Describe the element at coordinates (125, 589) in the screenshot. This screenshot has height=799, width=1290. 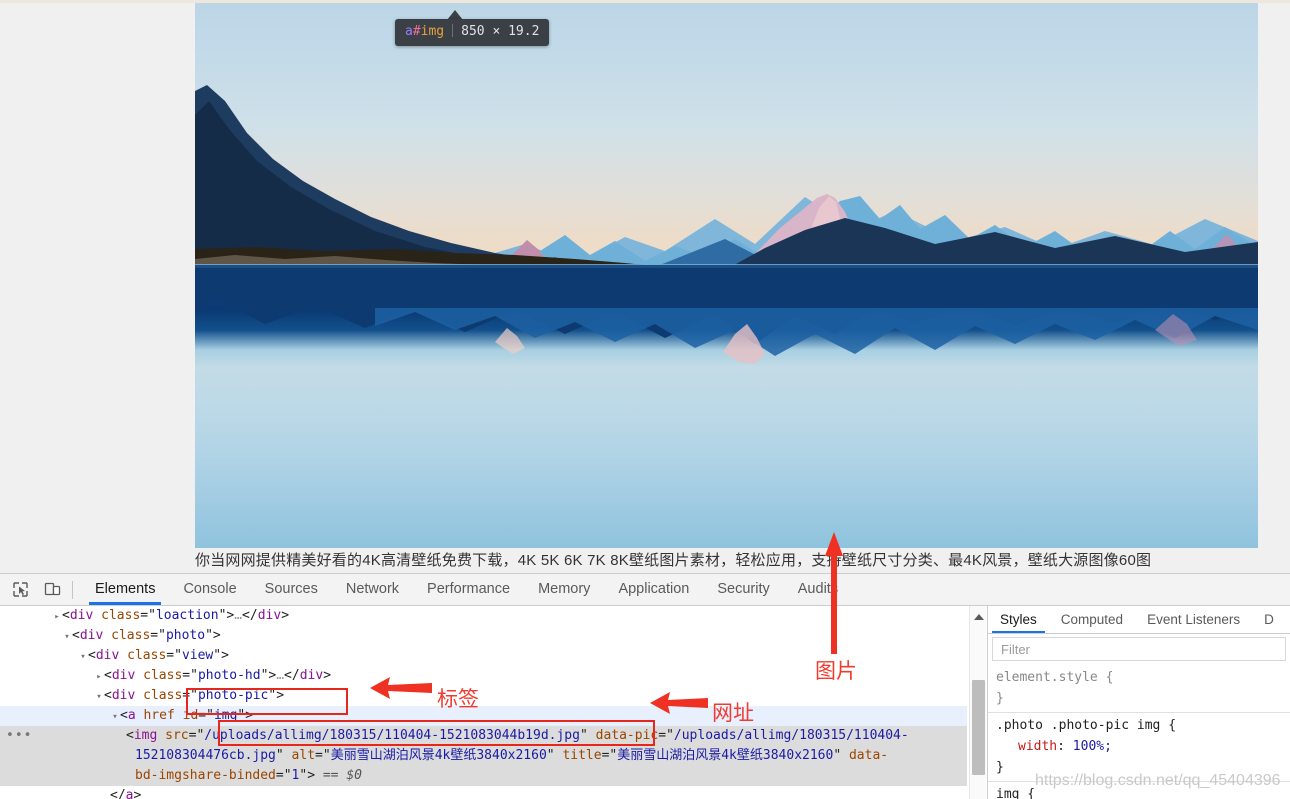
I see `tab-elements: Elements` at that location.